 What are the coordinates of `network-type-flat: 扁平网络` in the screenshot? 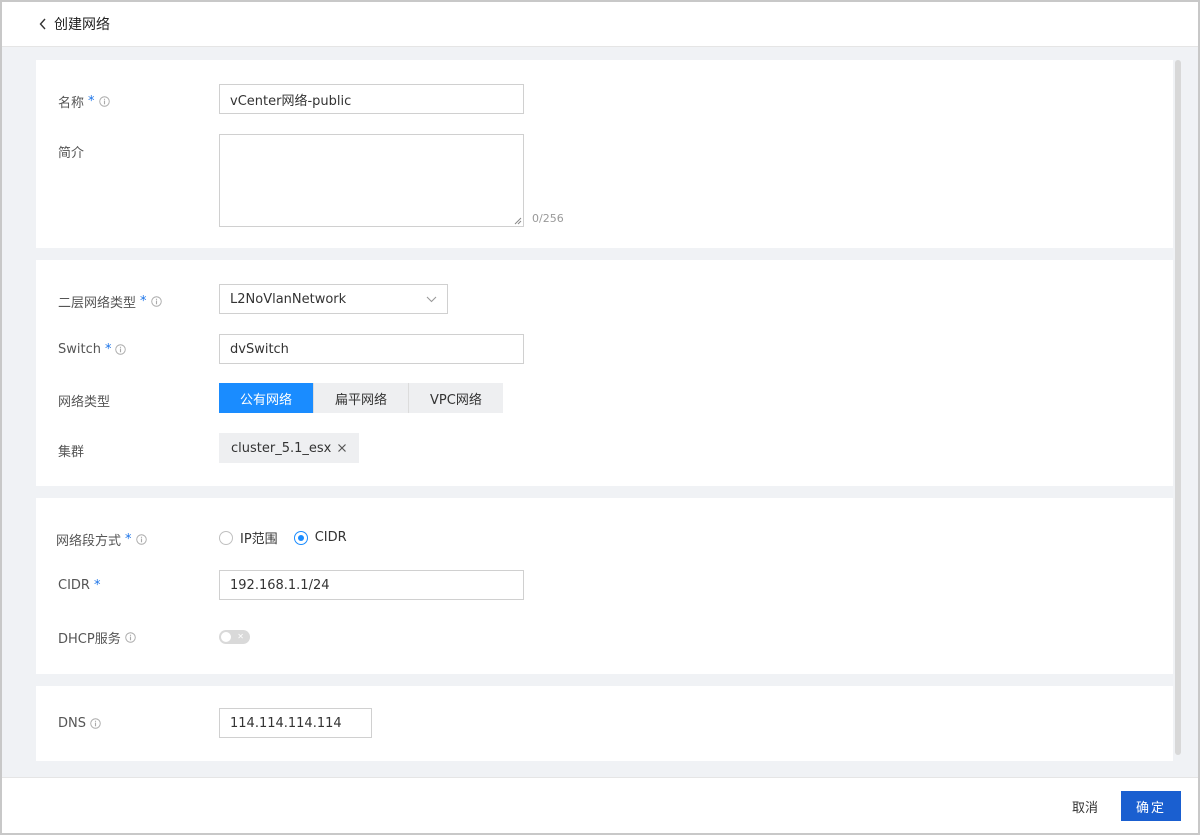 It's located at (362, 398).